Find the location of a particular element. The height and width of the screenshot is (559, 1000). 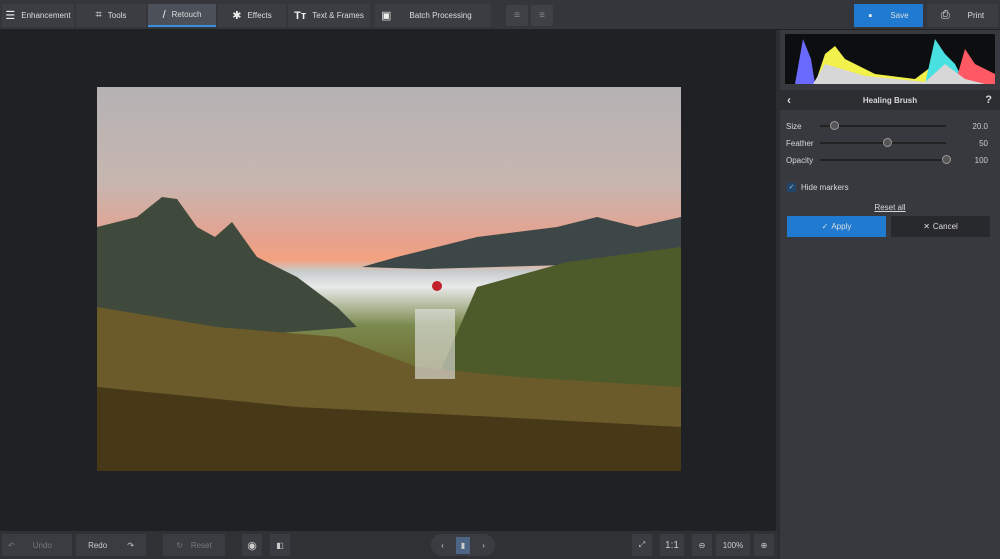

text-icon: Tт is located at coordinates (300, 15).